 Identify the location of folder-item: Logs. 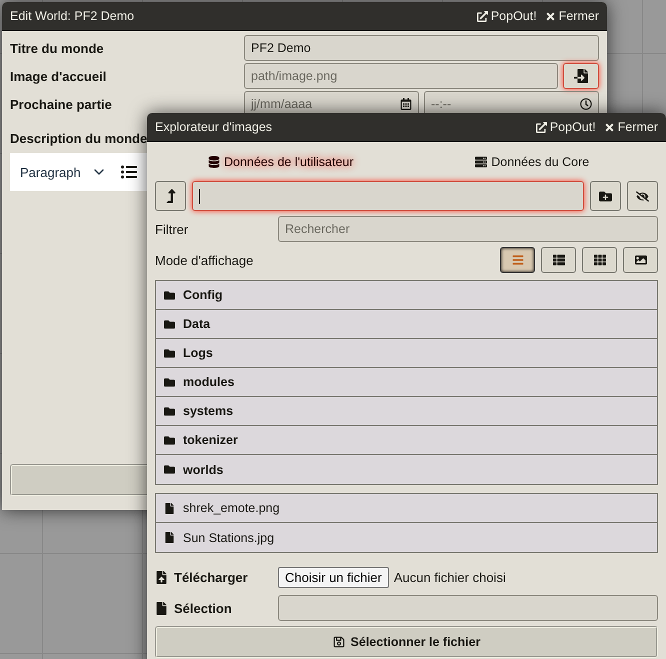
(406, 353).